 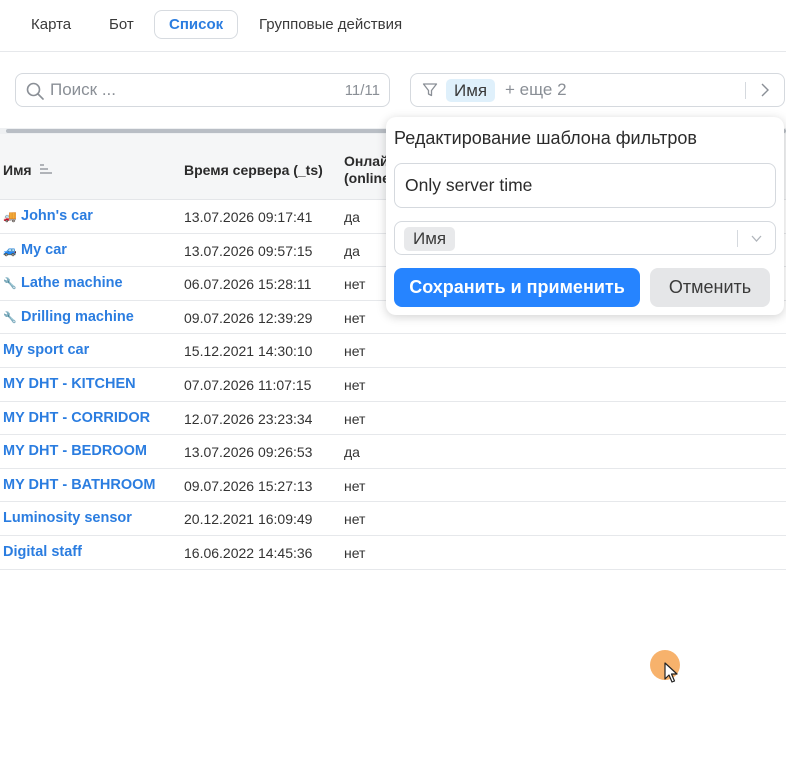 What do you see at coordinates (585, 185) in the screenshot?
I see `template-name-input` at bounding box center [585, 185].